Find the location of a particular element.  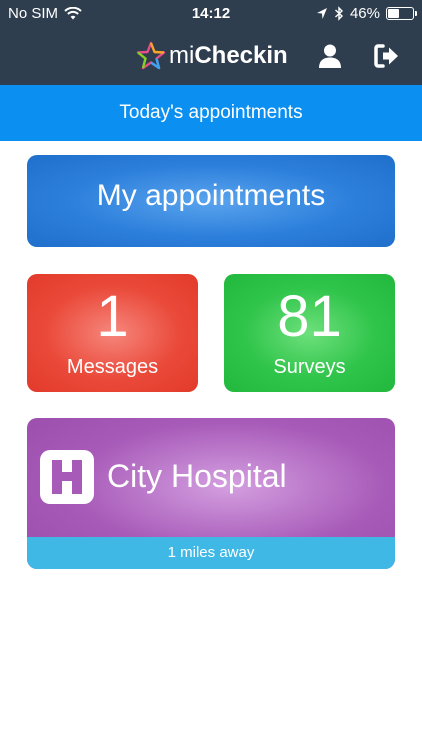

brand-name: miCheckin is located at coordinates (228, 56).